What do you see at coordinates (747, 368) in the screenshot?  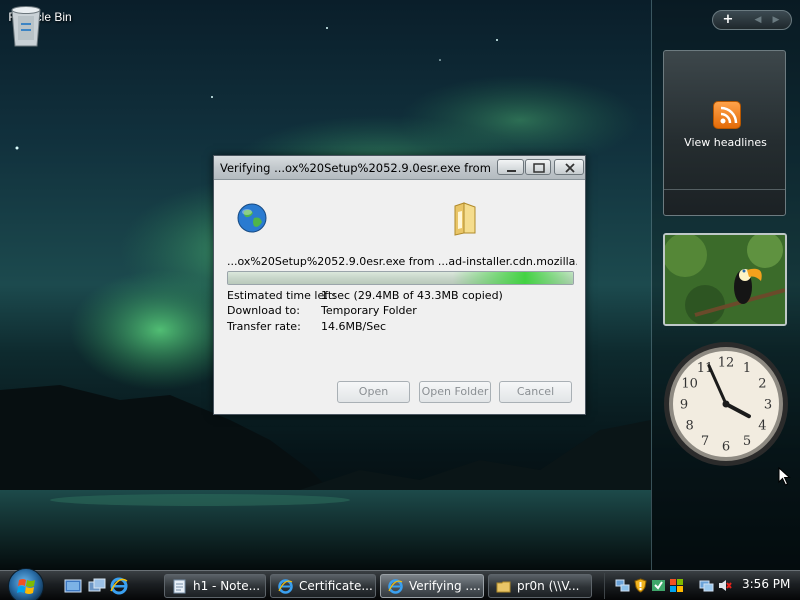 I see `clock-numeral: 1` at bounding box center [747, 368].